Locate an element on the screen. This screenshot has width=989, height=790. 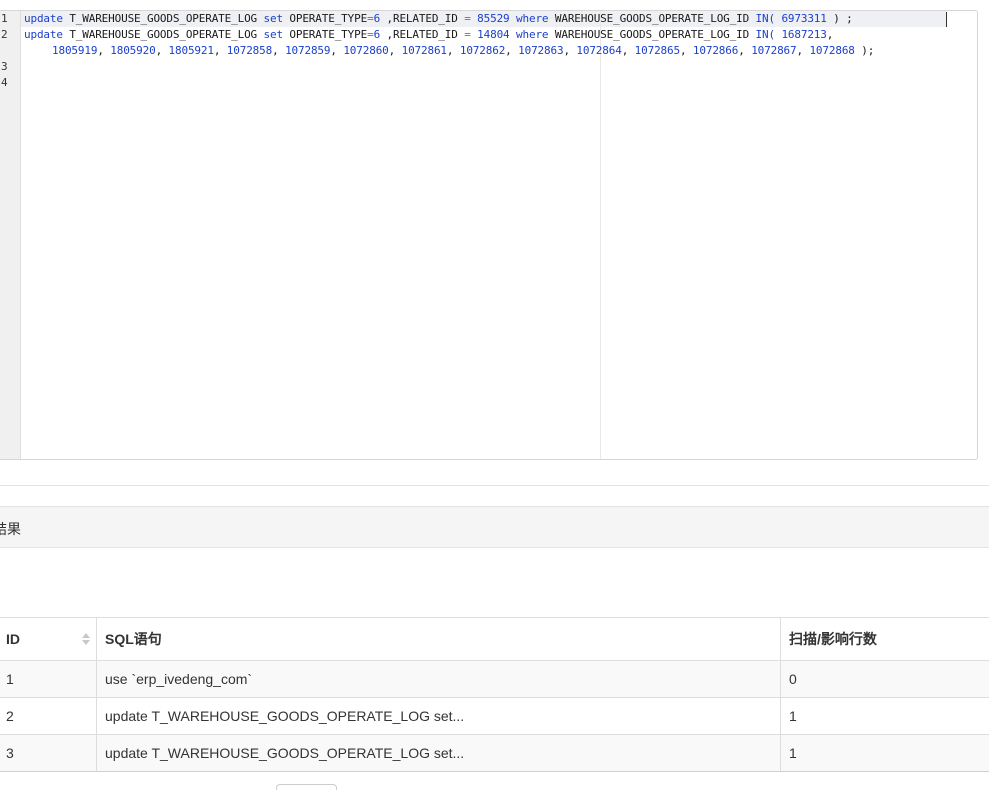
line-number: 1 is located at coordinates (4, 18).